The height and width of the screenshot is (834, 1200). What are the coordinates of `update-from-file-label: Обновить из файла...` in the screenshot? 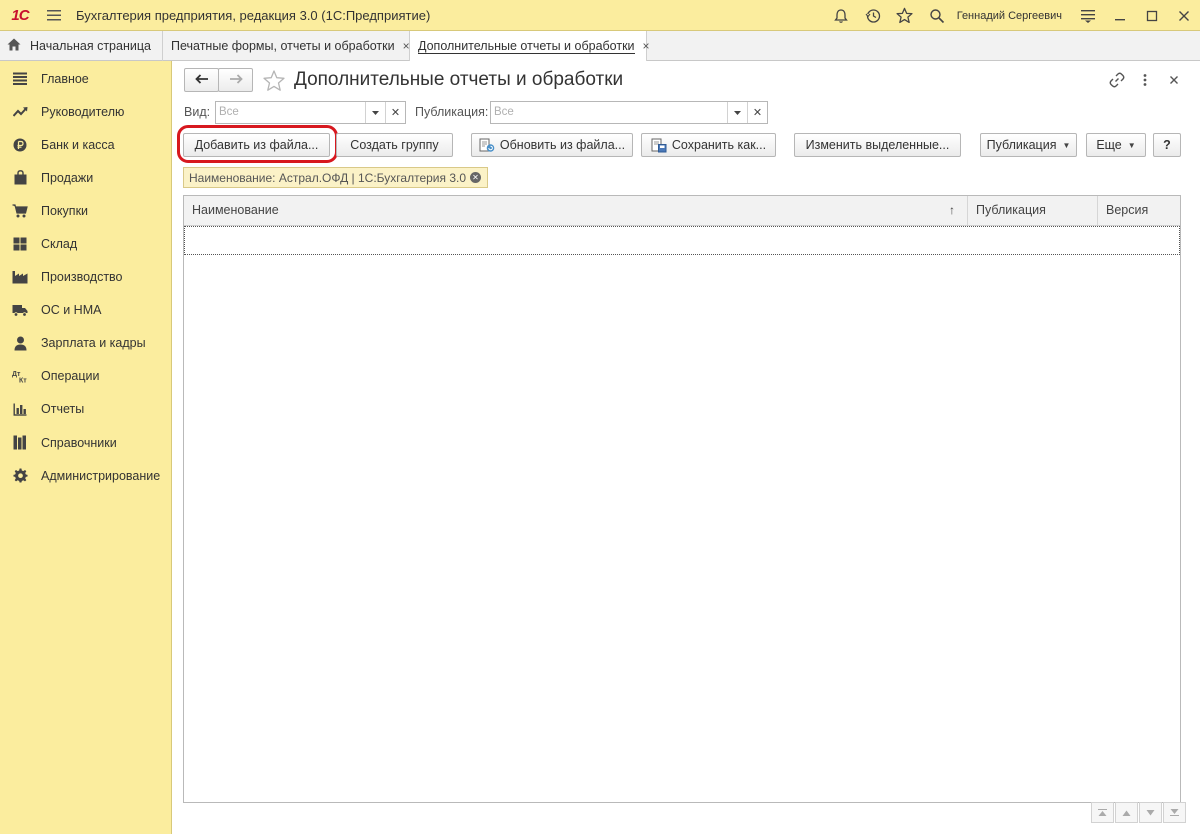 It's located at (562, 145).